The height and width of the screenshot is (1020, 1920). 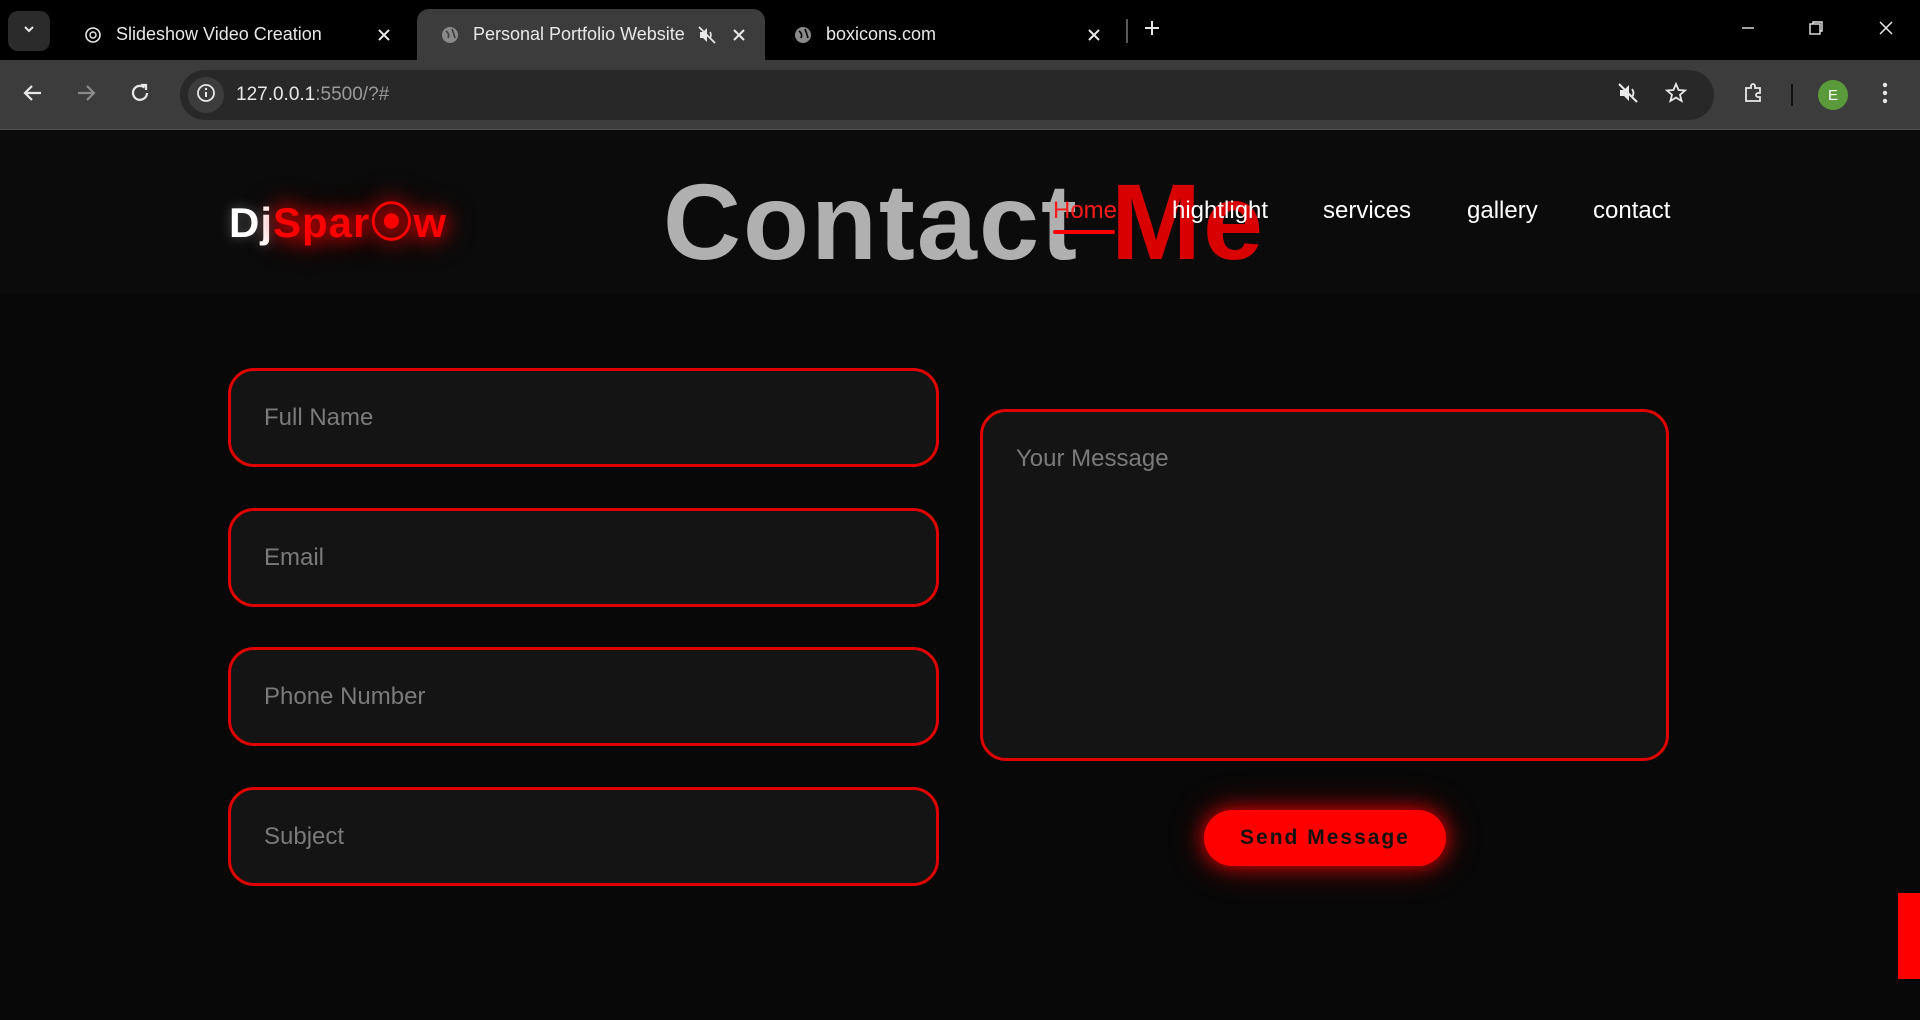 I want to click on tab-search-button, so click(x=29, y=31).